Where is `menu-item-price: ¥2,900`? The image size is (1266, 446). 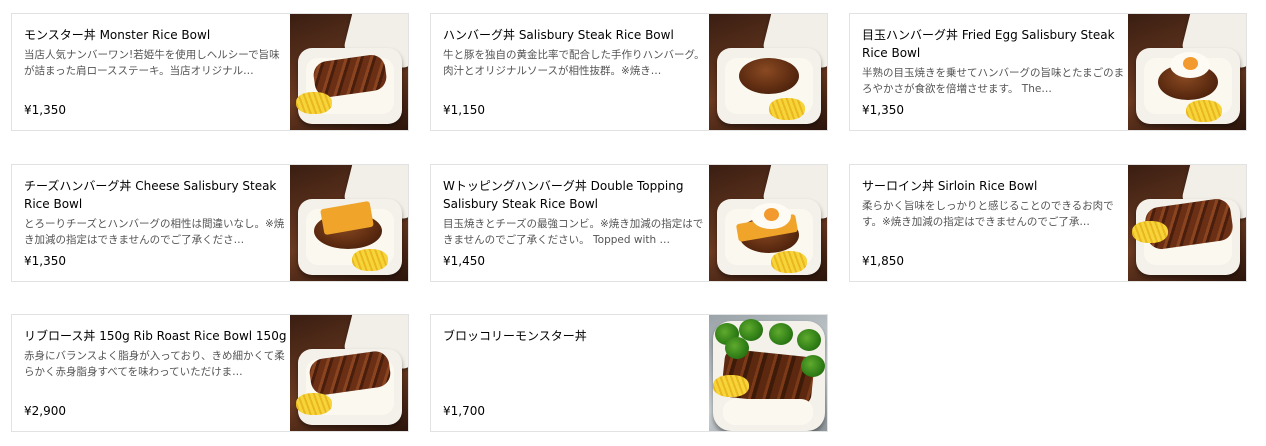 menu-item-price: ¥2,900 is located at coordinates (45, 411).